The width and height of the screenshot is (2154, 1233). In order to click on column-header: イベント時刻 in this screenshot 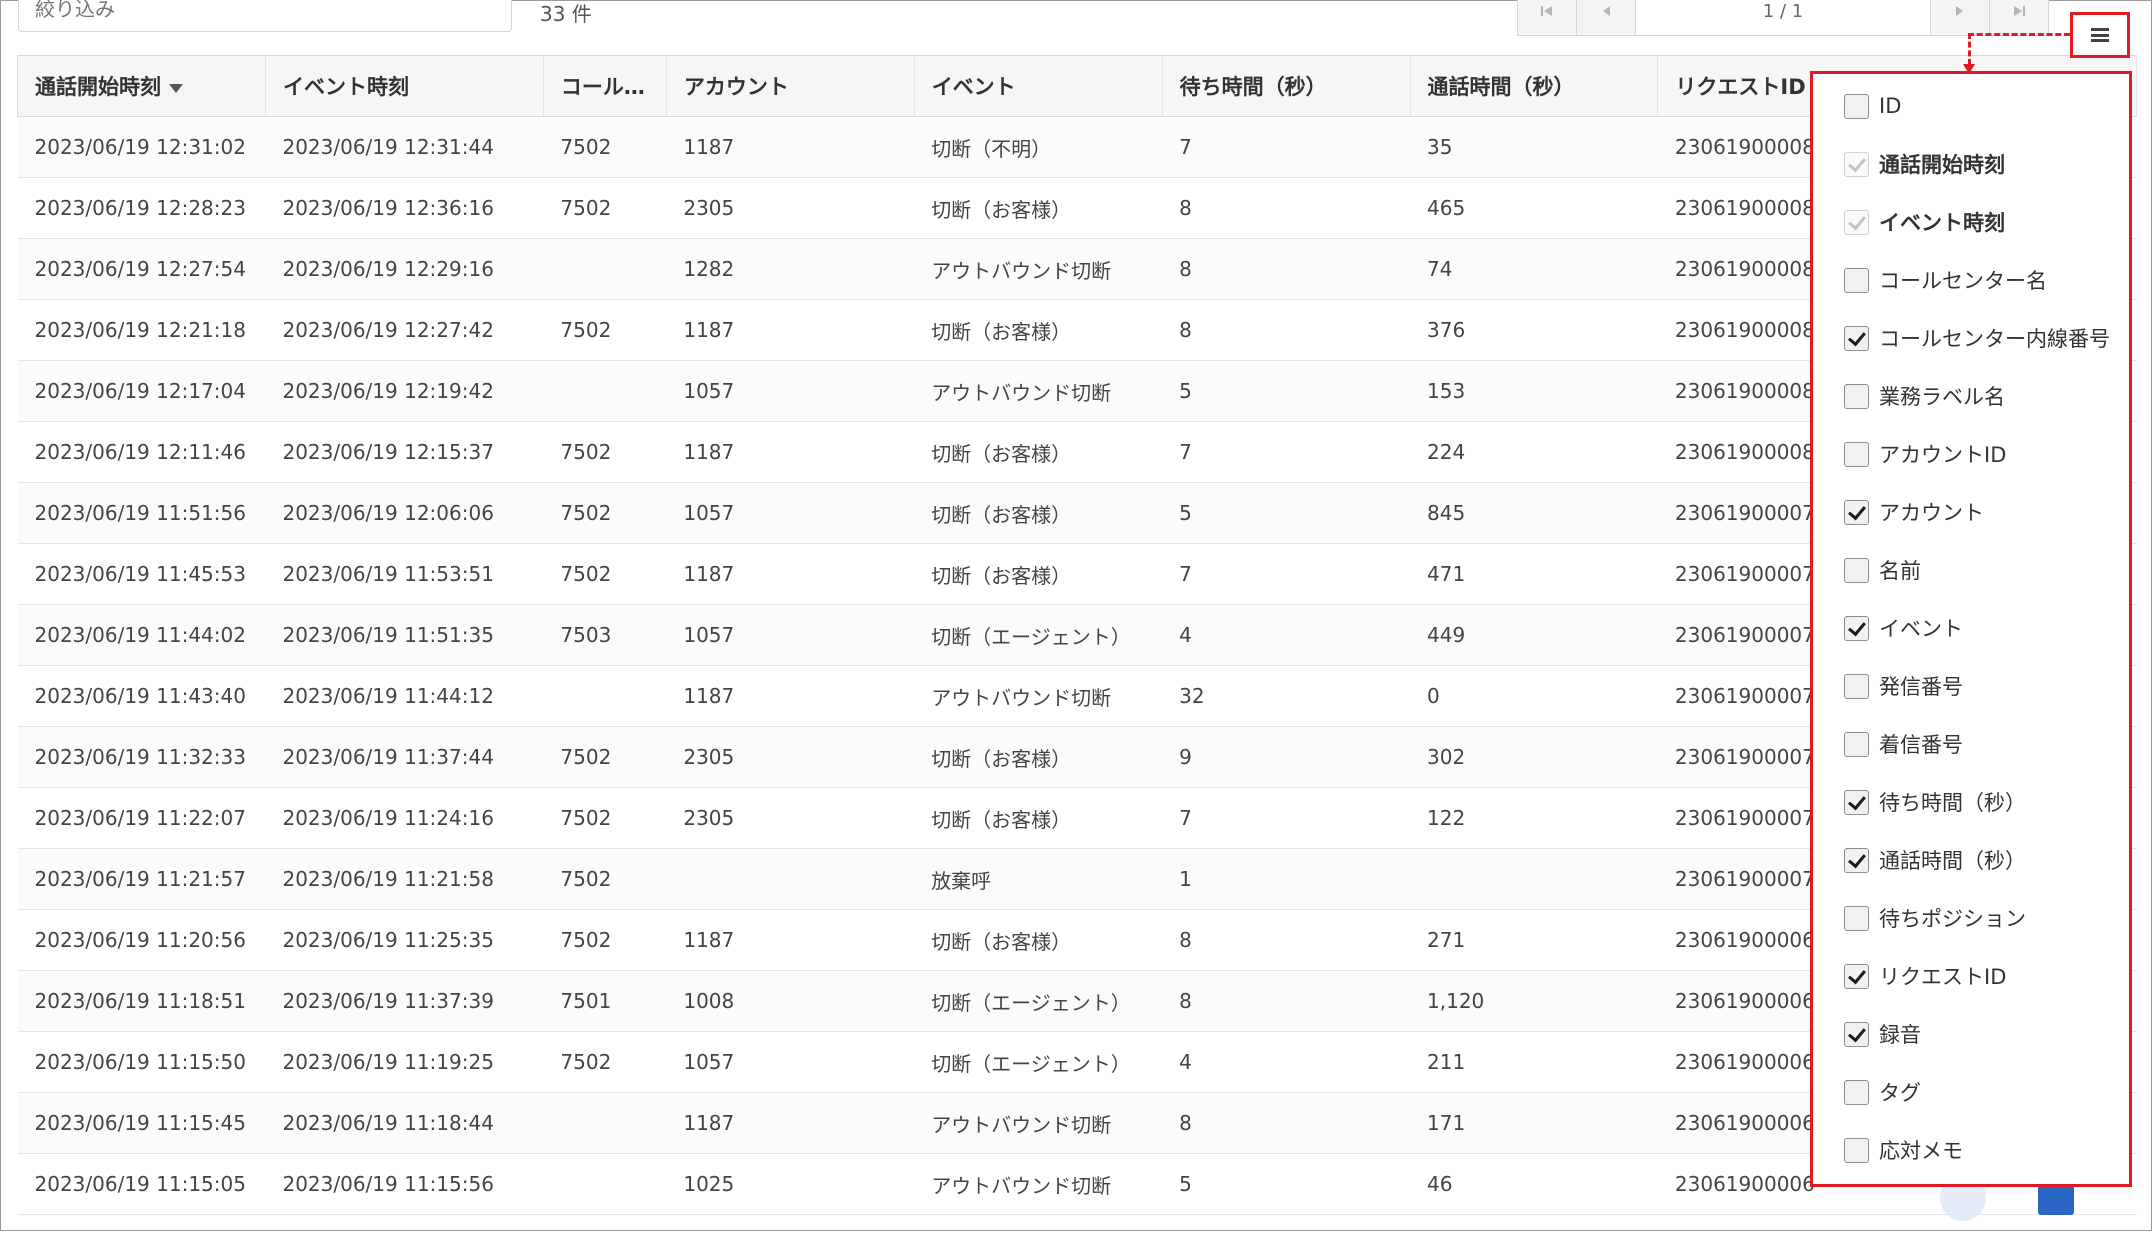, I will do `click(404, 86)`.